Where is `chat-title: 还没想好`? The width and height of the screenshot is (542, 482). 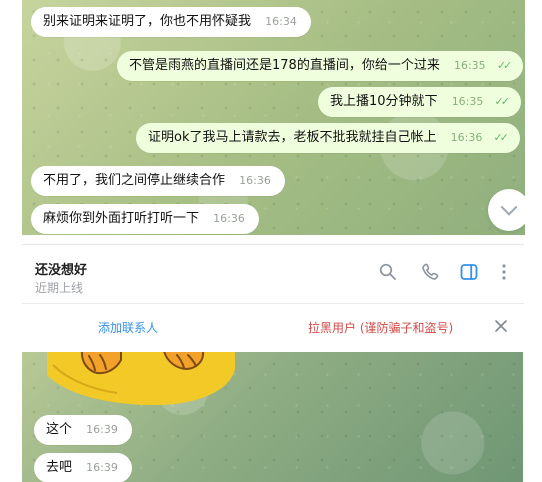
chat-title: 还没想好 is located at coordinates (61, 270).